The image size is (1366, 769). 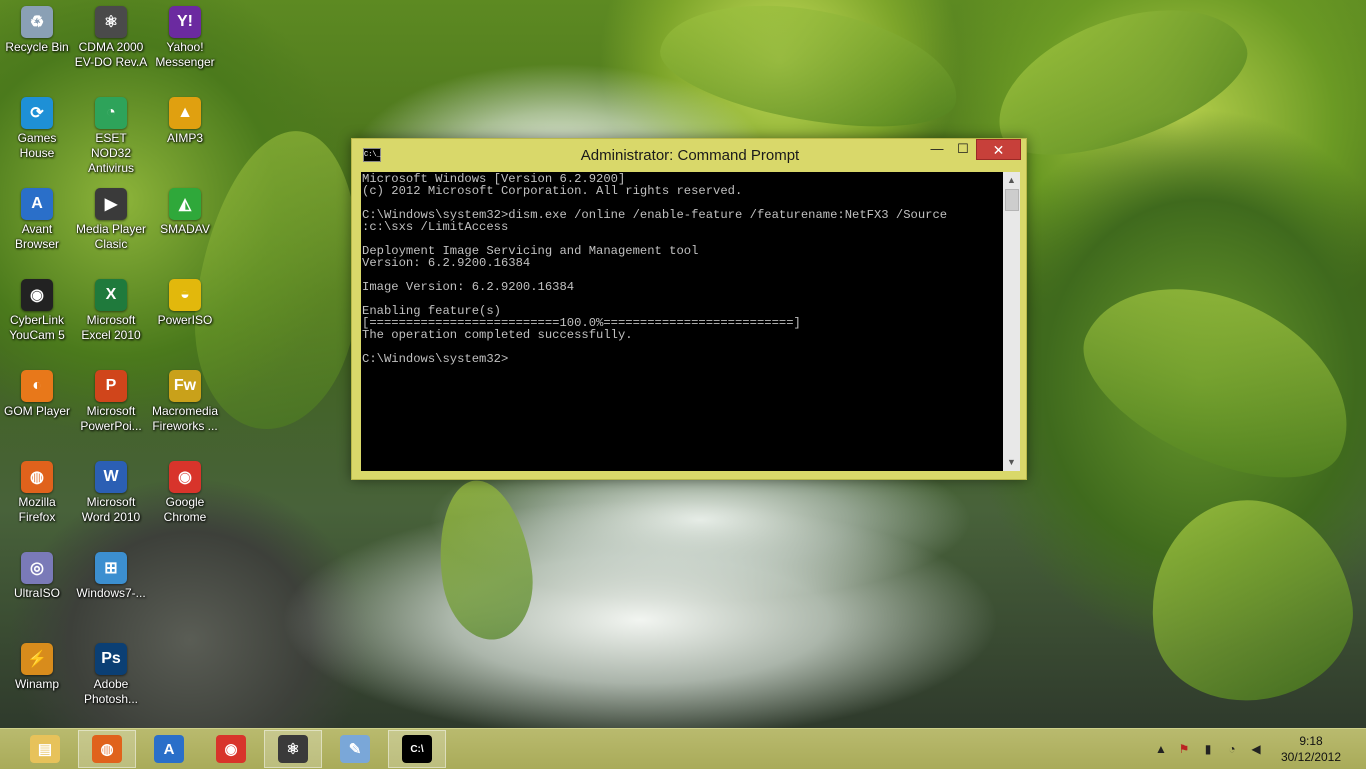 I want to click on desktop-icon: ◭ SMADAV, so click(x=185, y=212).